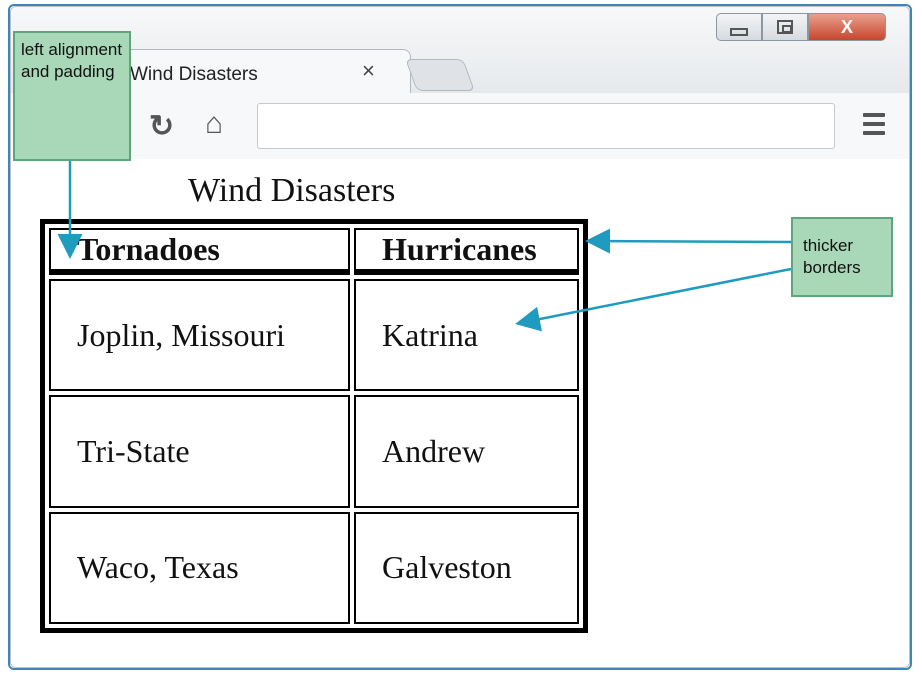 This screenshot has height=680, width=922. I want to click on table-caption: Wind Disasters, so click(292, 190).